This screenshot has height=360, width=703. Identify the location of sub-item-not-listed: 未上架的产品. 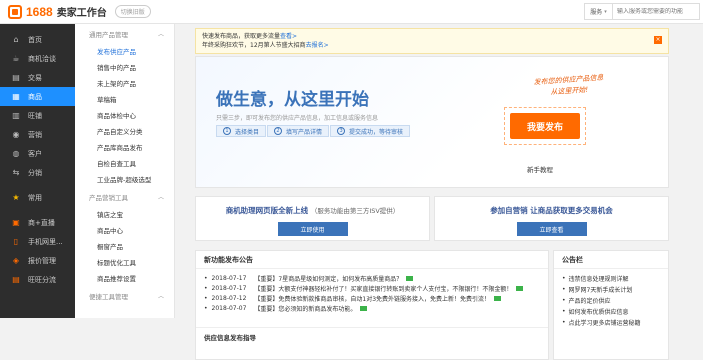
(124, 83).